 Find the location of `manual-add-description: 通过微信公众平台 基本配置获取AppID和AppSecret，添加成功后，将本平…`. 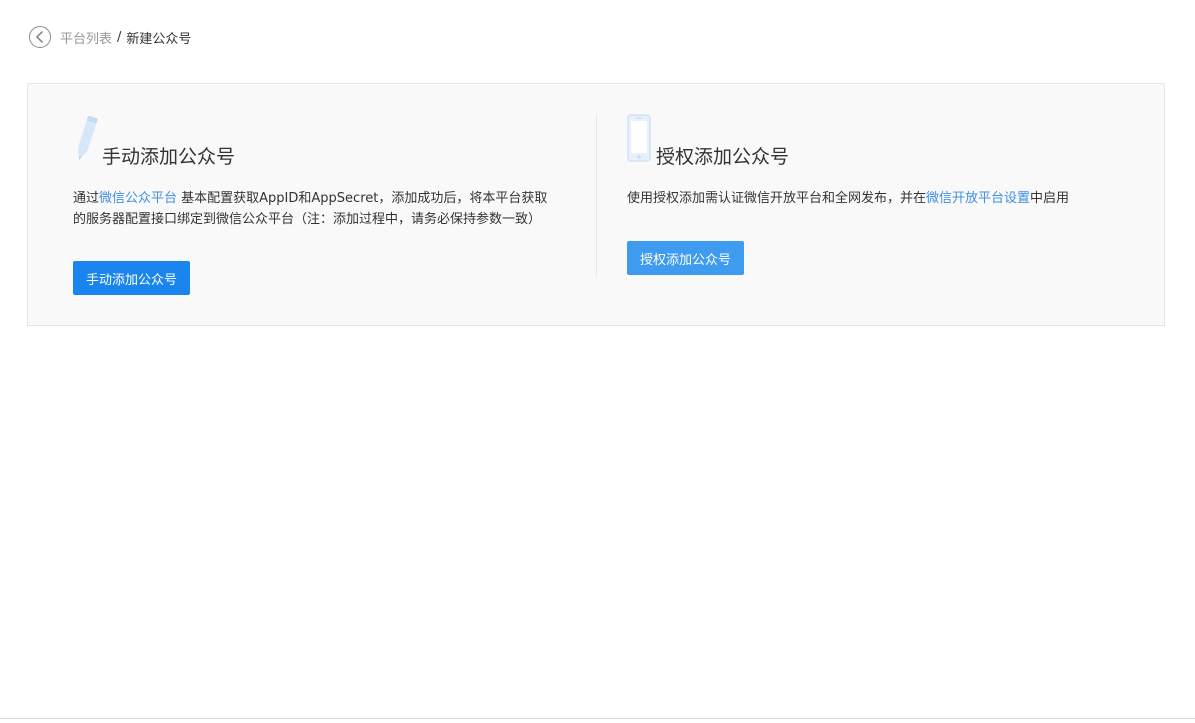

manual-add-description: 通过微信公众平台 基本配置获取AppID和AppSecret，添加成功后，将本平… is located at coordinates (310, 209).